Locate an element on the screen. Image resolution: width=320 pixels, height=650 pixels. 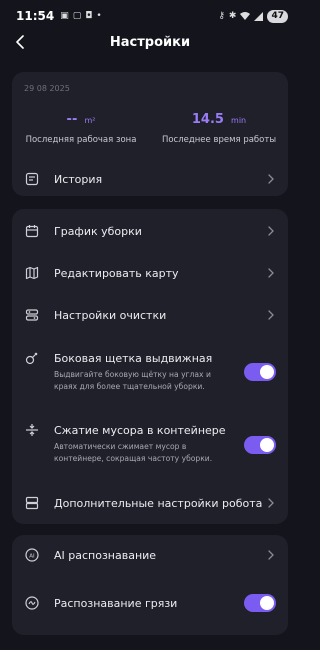
compression-toggle is located at coordinates (260, 445).